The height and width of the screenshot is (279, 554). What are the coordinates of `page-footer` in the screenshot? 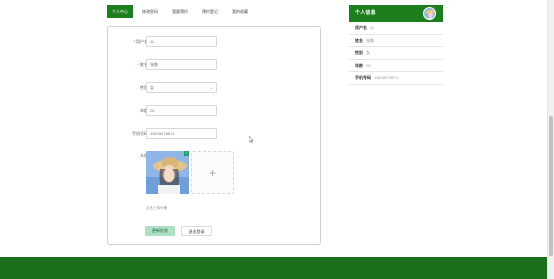 It's located at (273, 268).